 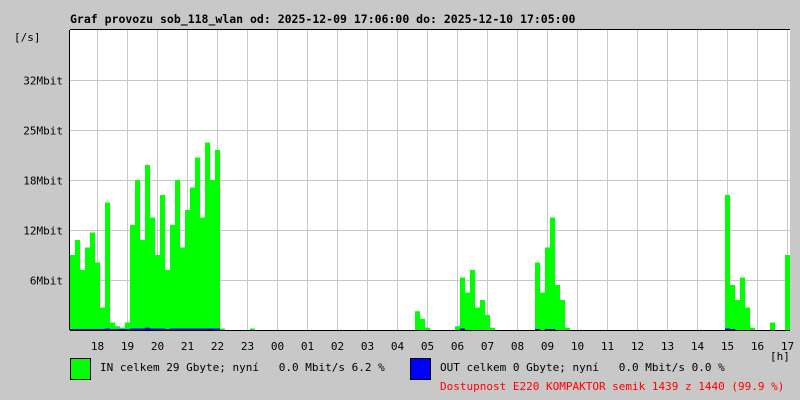 What do you see at coordinates (577, 346) in the screenshot?
I see `x-tick-label: 10` at bounding box center [577, 346].